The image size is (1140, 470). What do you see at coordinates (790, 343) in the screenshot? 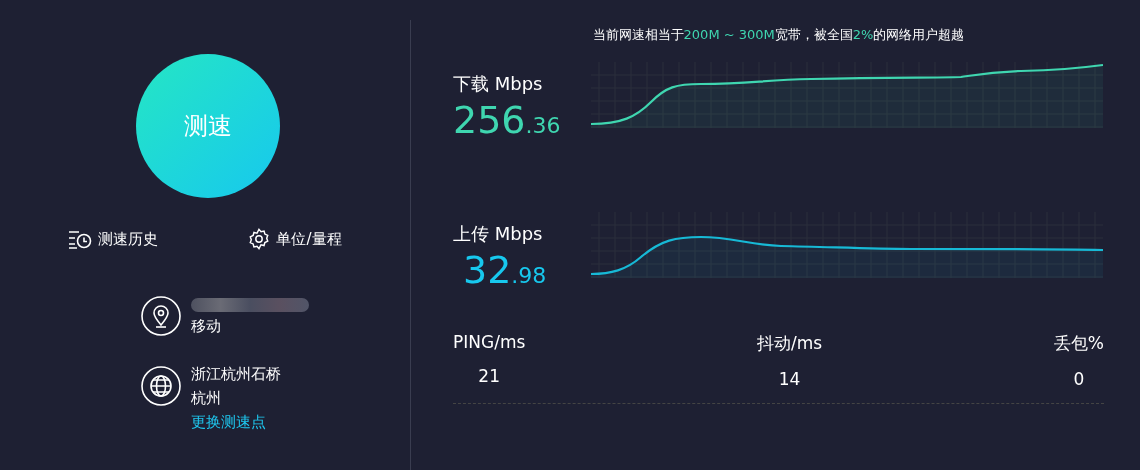
I see `stat-label: 抖动/ms` at bounding box center [790, 343].